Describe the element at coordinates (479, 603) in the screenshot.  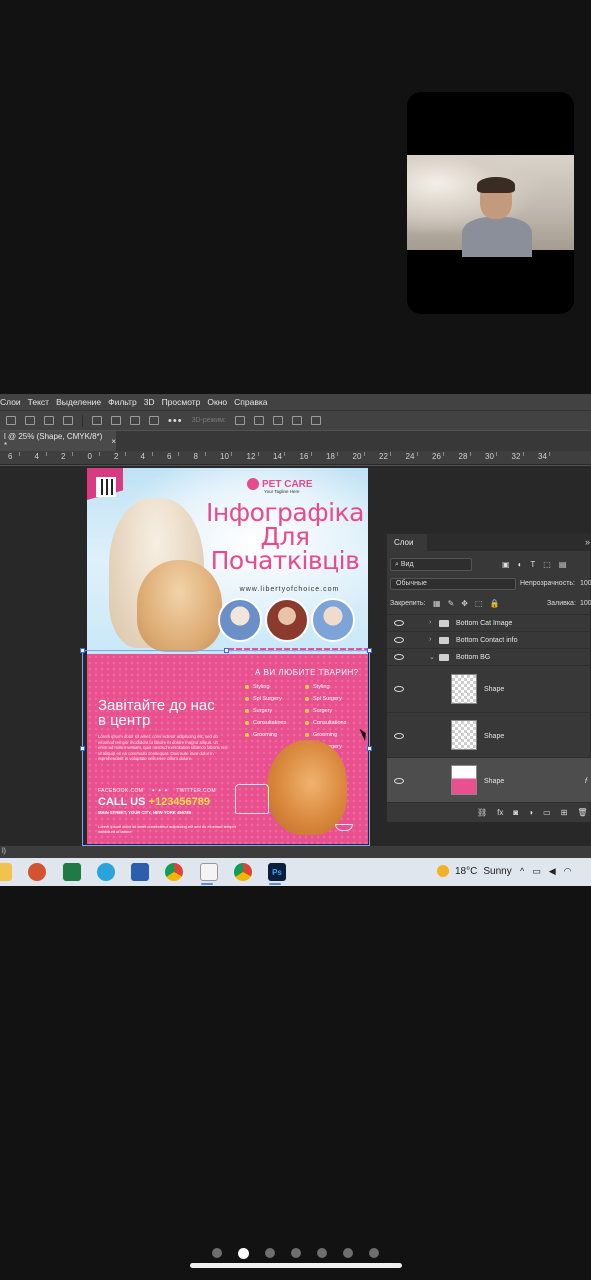
I see `lock-artboard-icon: ⬚` at that location.